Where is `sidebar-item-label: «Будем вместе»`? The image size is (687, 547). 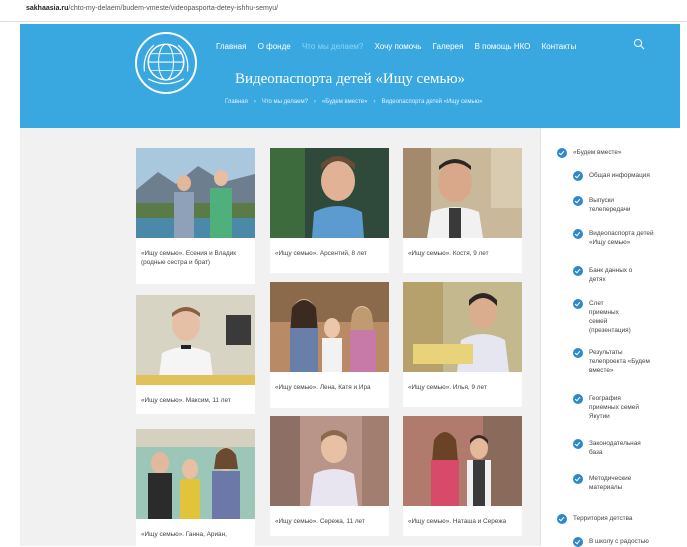
sidebar-item-label: «Будем вместе» is located at coordinates (597, 152).